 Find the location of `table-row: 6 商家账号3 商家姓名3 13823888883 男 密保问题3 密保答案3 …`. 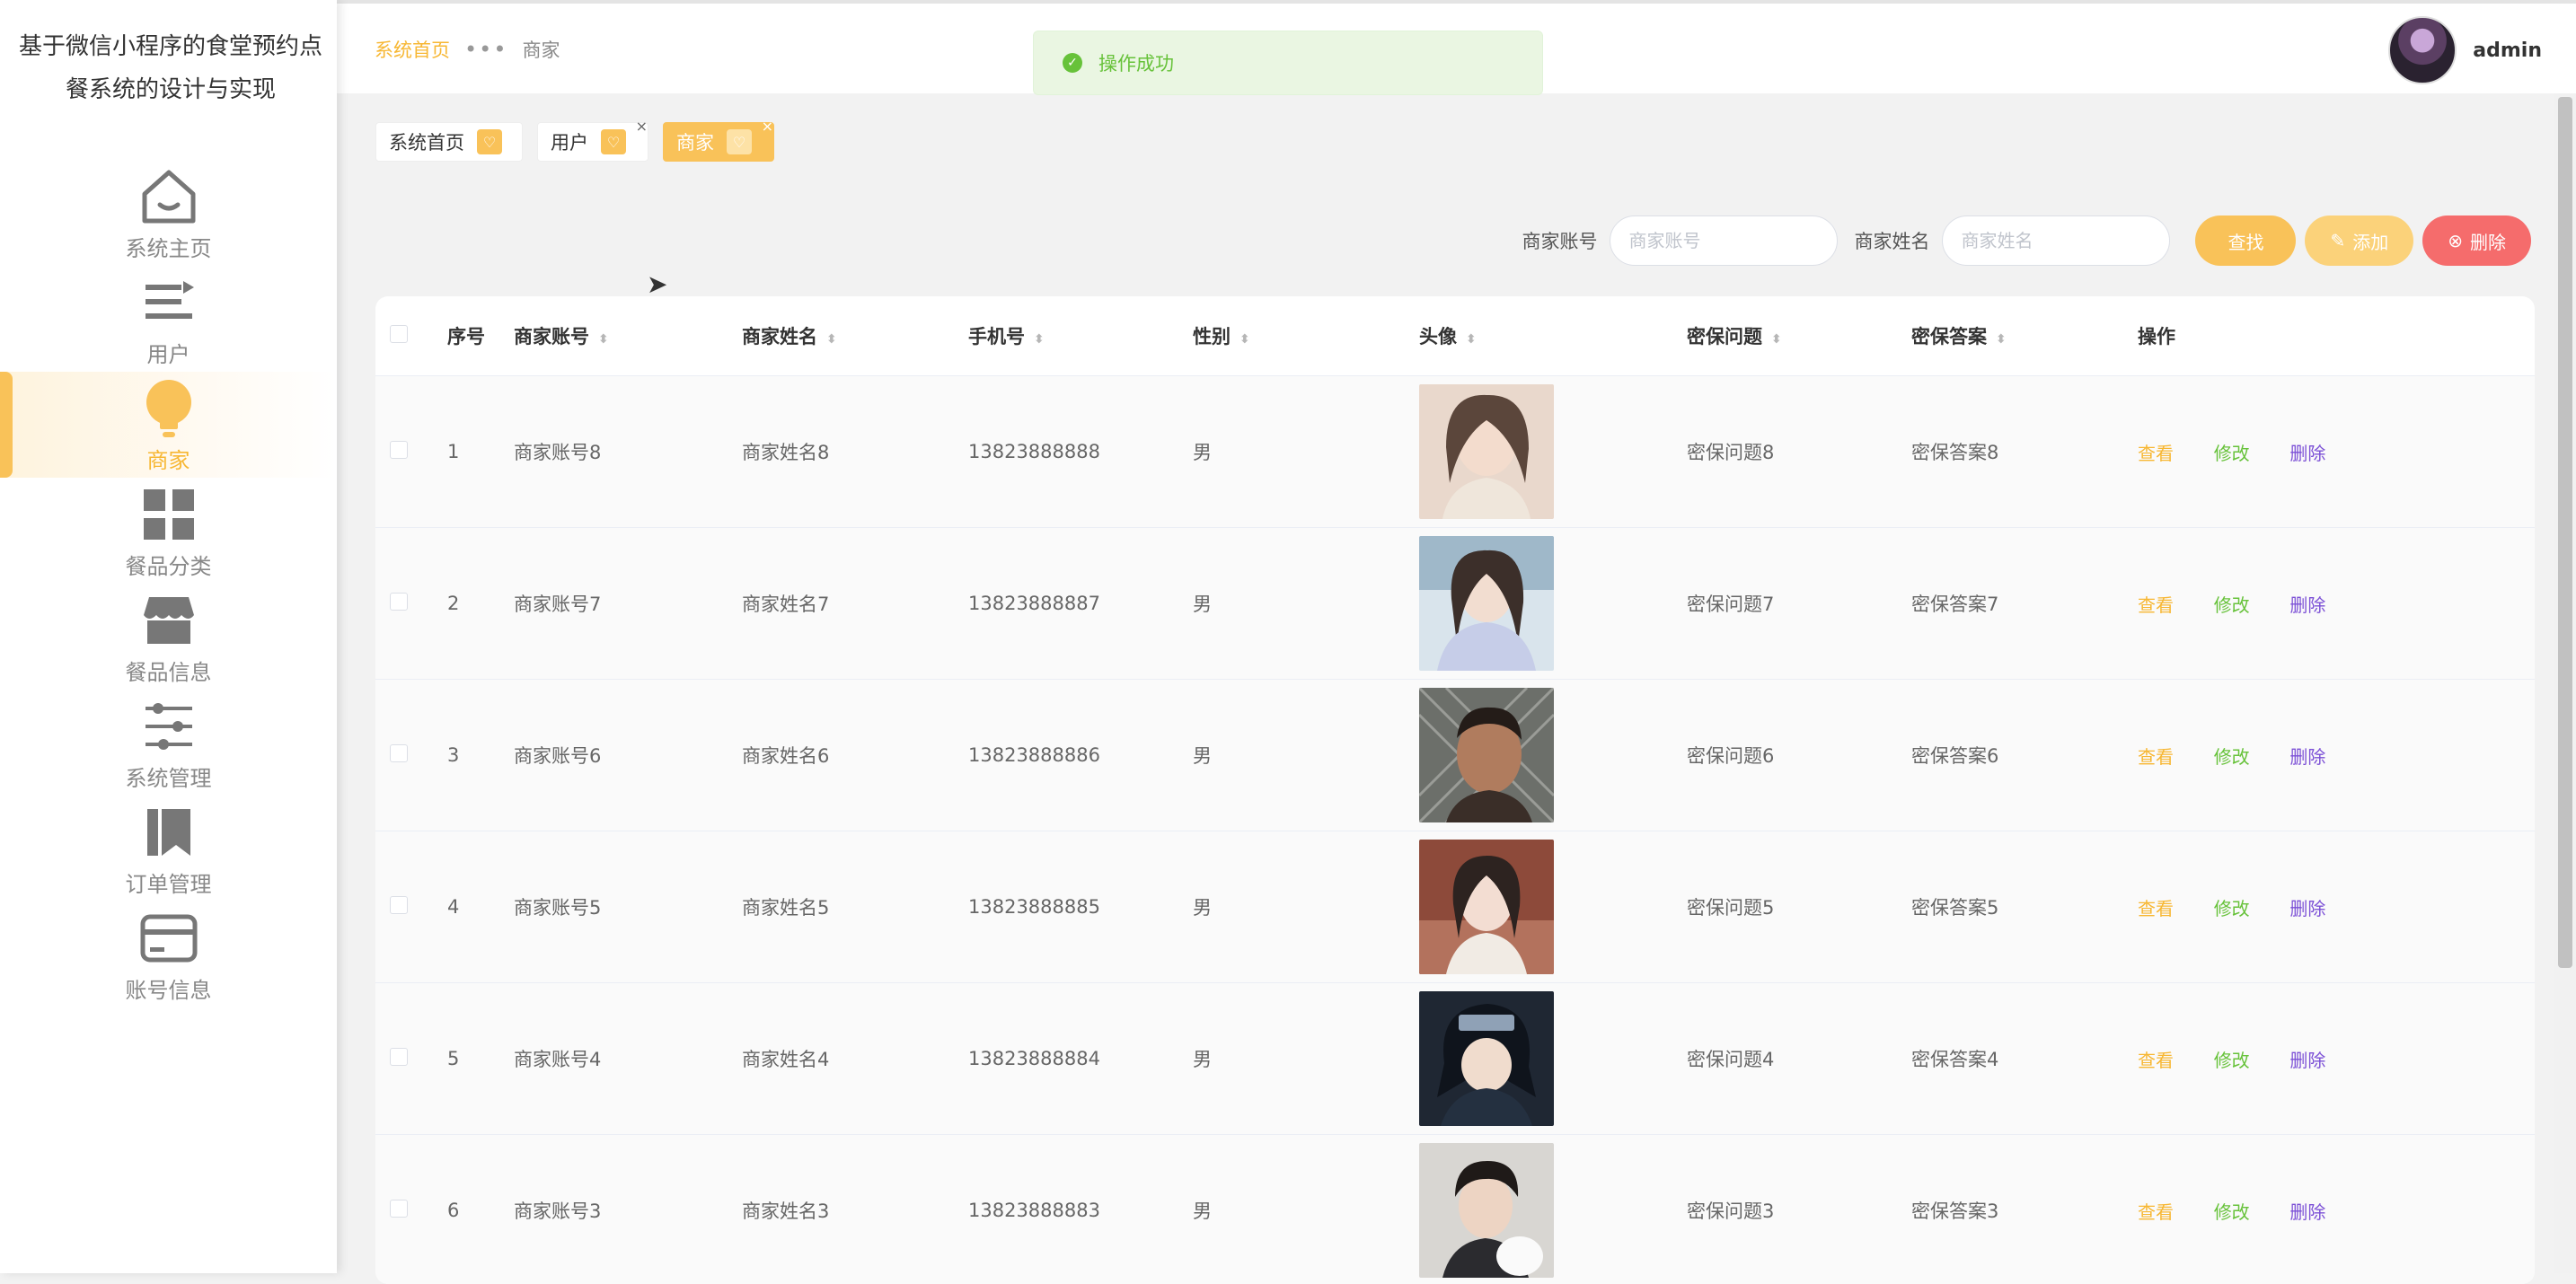

table-row: 6 商家账号3 商家姓名3 13823888883 男 密保问题3 密保答案3 … is located at coordinates (1455, 1209).